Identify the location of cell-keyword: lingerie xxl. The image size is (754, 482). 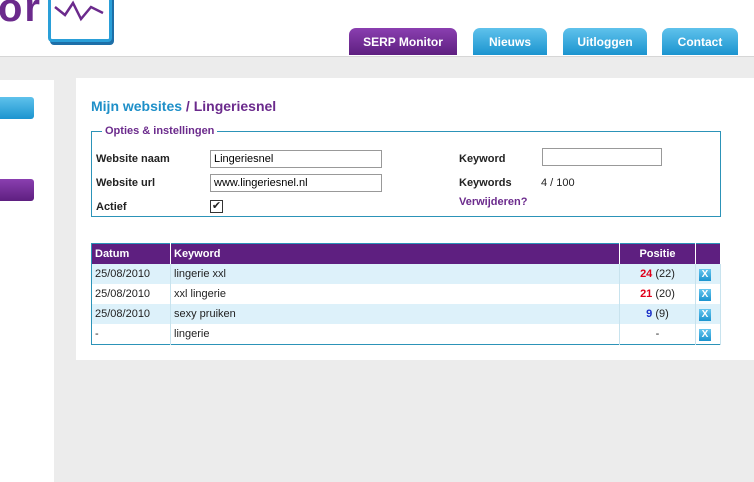
(395, 274).